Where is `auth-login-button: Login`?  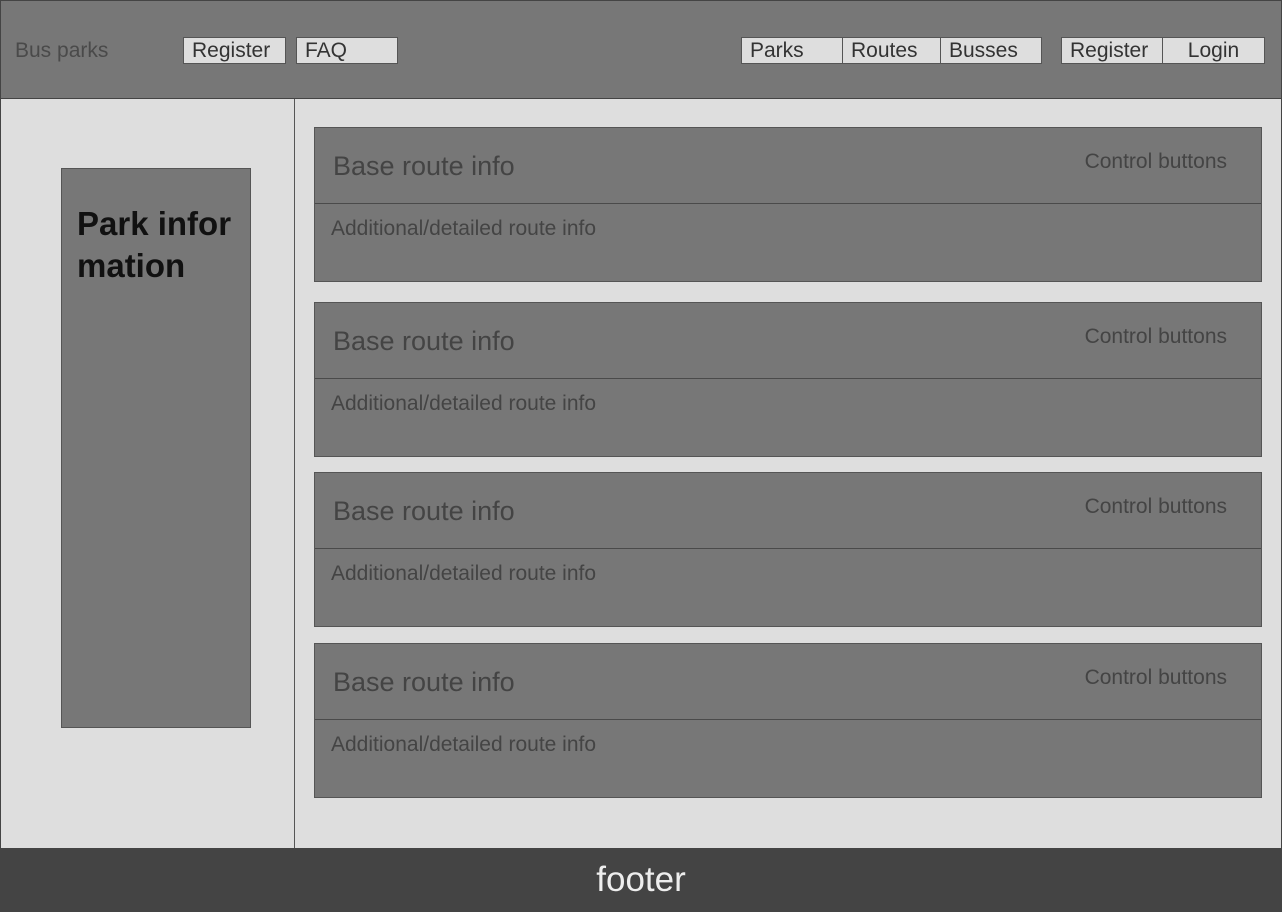
auth-login-button: Login is located at coordinates (1213, 50).